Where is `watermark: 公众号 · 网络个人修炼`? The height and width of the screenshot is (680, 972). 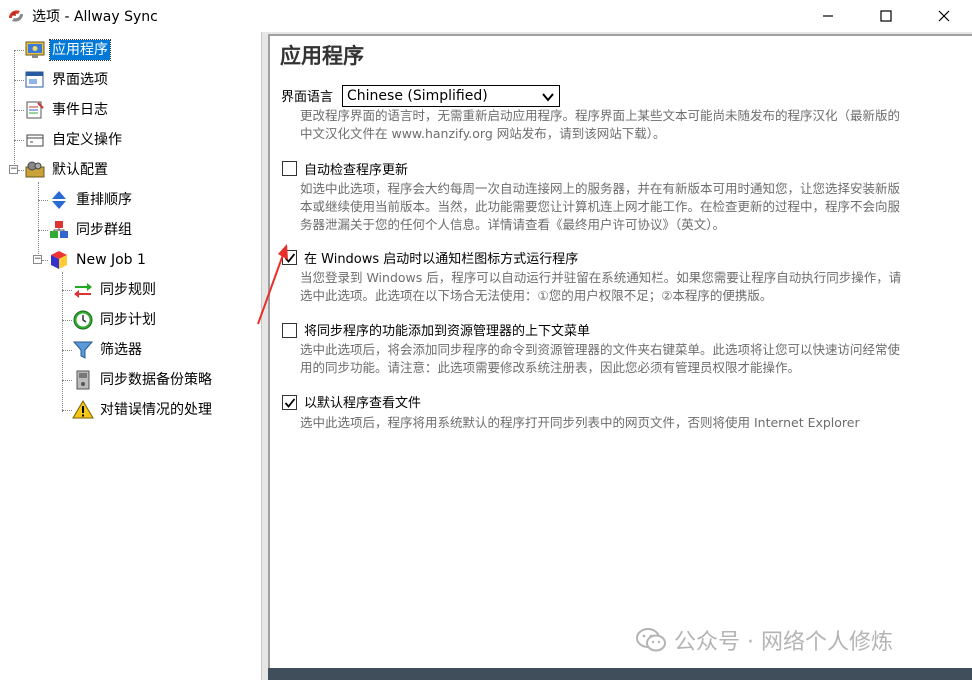 watermark: 公众号 · 网络个人修炼 is located at coordinates (764, 640).